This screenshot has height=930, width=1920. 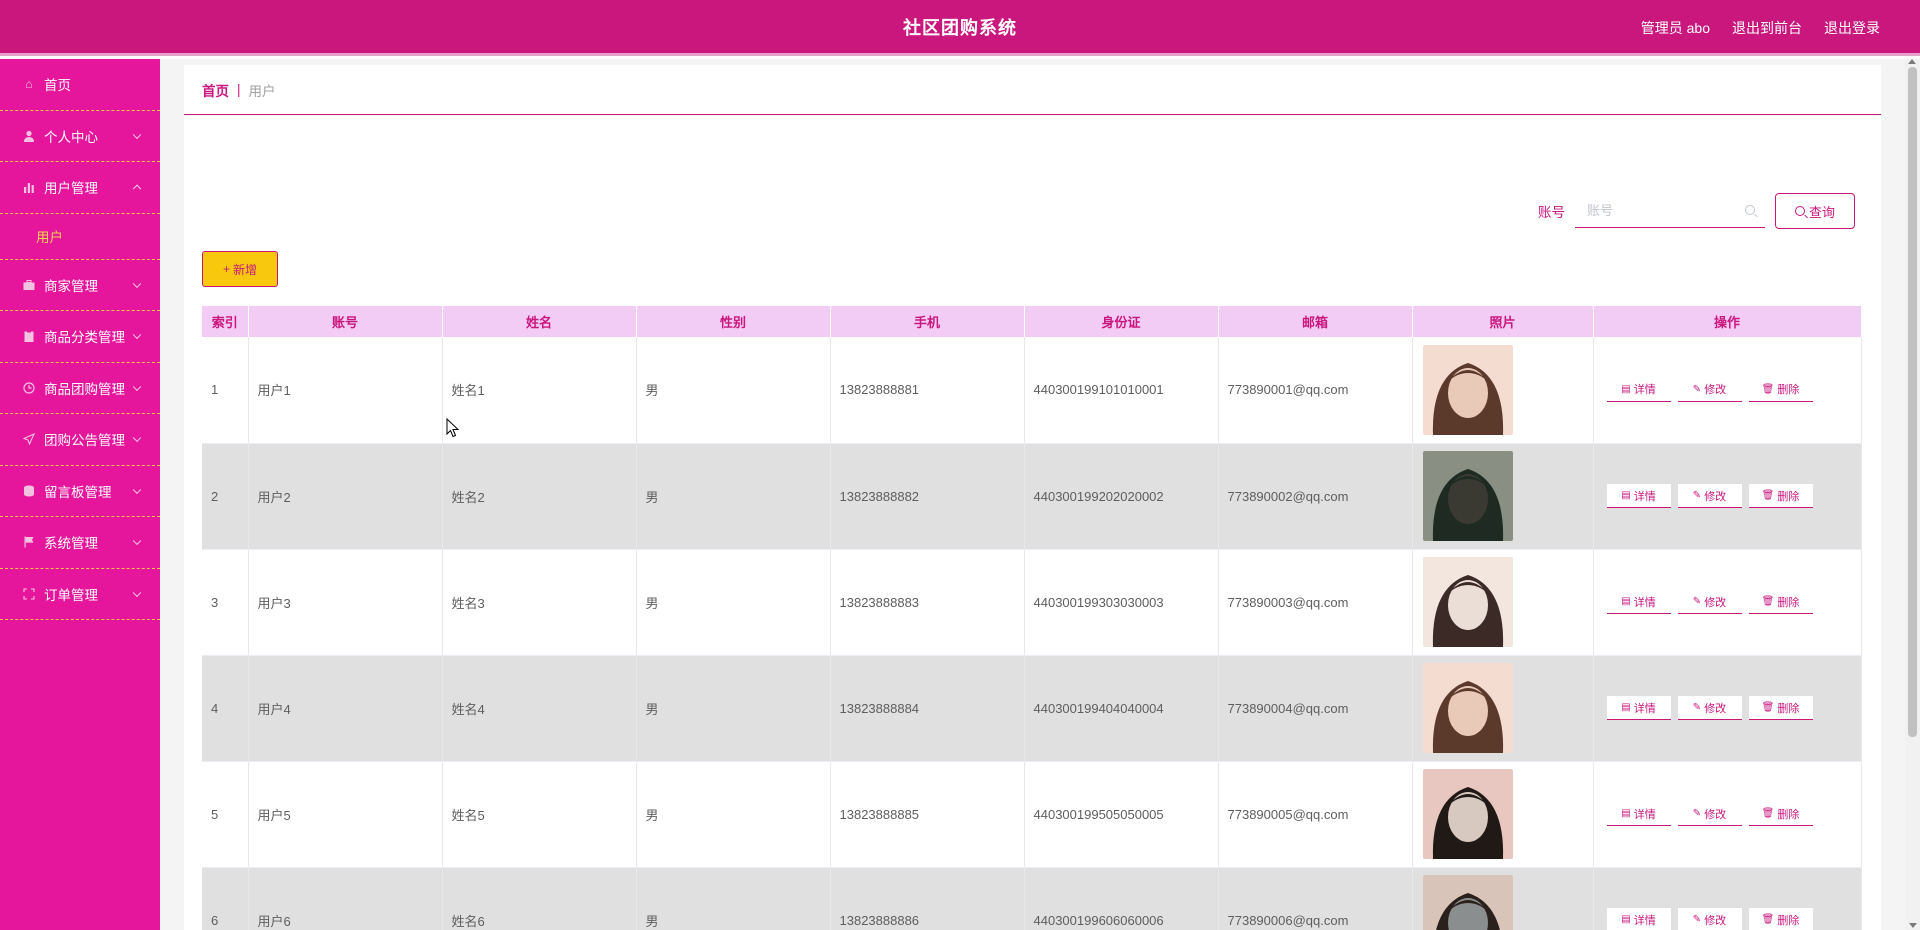 I want to click on table-header-row: 索引 账号 姓名 性别 手机 身份证 邮箱 照片 操作, so click(x=1032, y=321).